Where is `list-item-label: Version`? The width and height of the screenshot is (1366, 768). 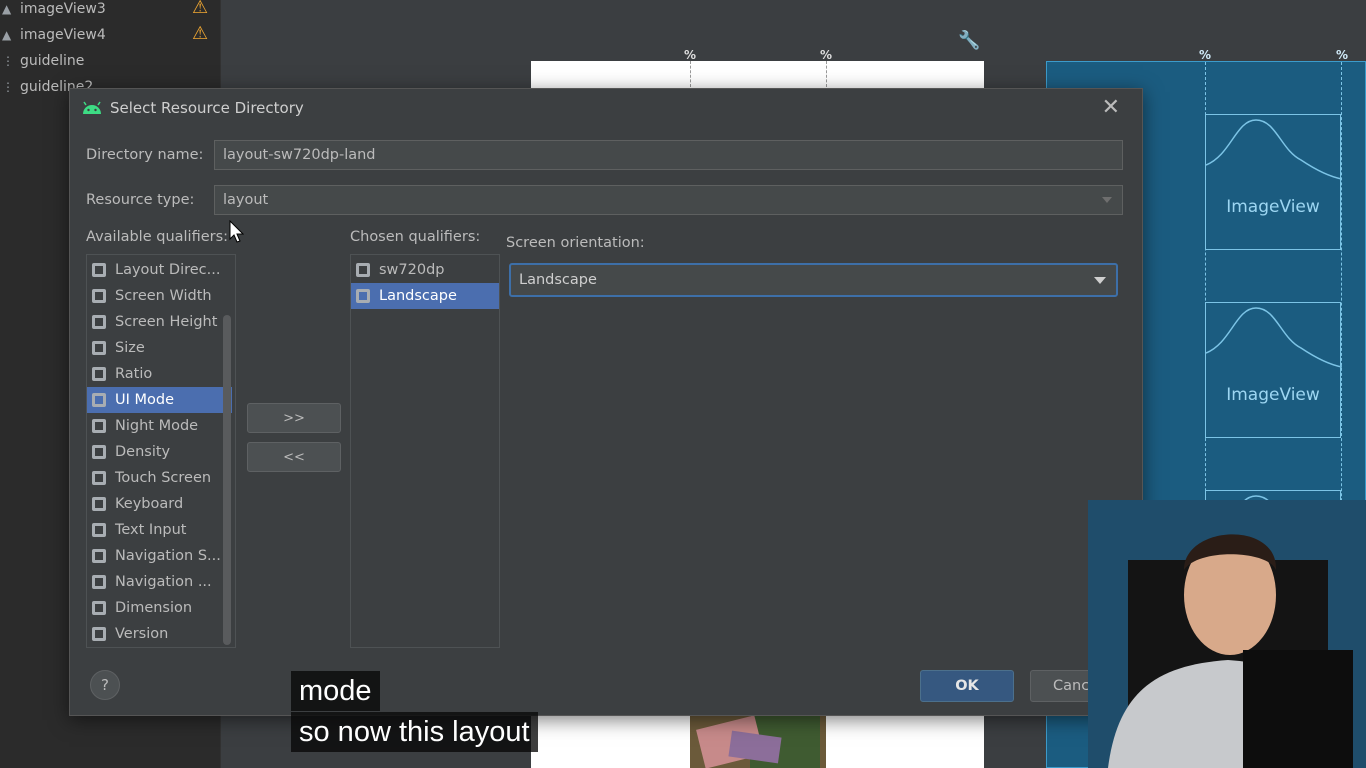 list-item-label: Version is located at coordinates (142, 634).